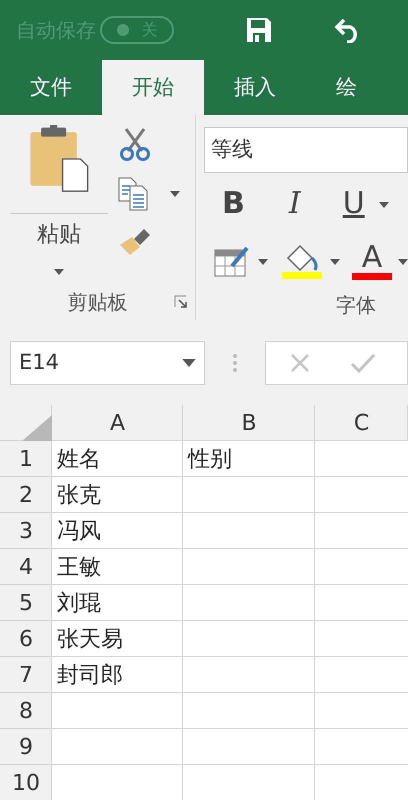 The height and width of the screenshot is (800, 408). Describe the element at coordinates (98, 302) in the screenshot. I see `clipboard-group-label: 剪贴板` at that location.